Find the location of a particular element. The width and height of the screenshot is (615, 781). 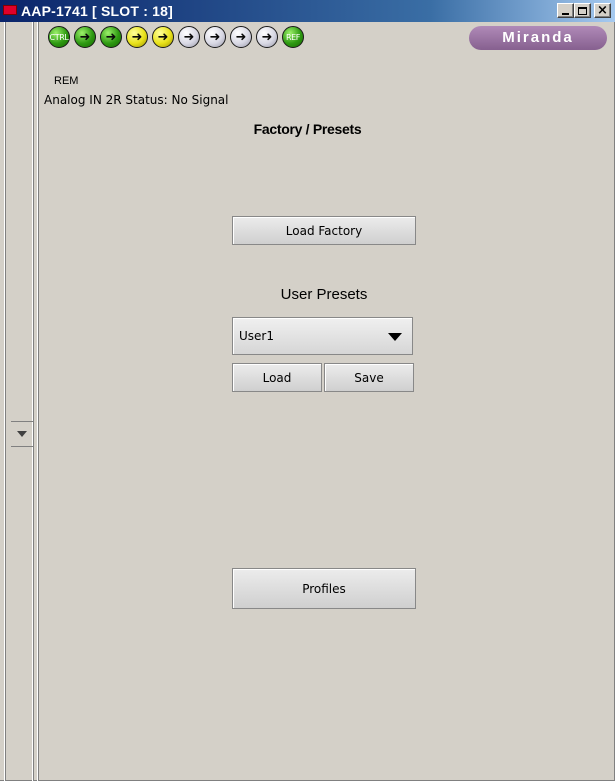

page-title: Factory / Presets is located at coordinates (307, 129).